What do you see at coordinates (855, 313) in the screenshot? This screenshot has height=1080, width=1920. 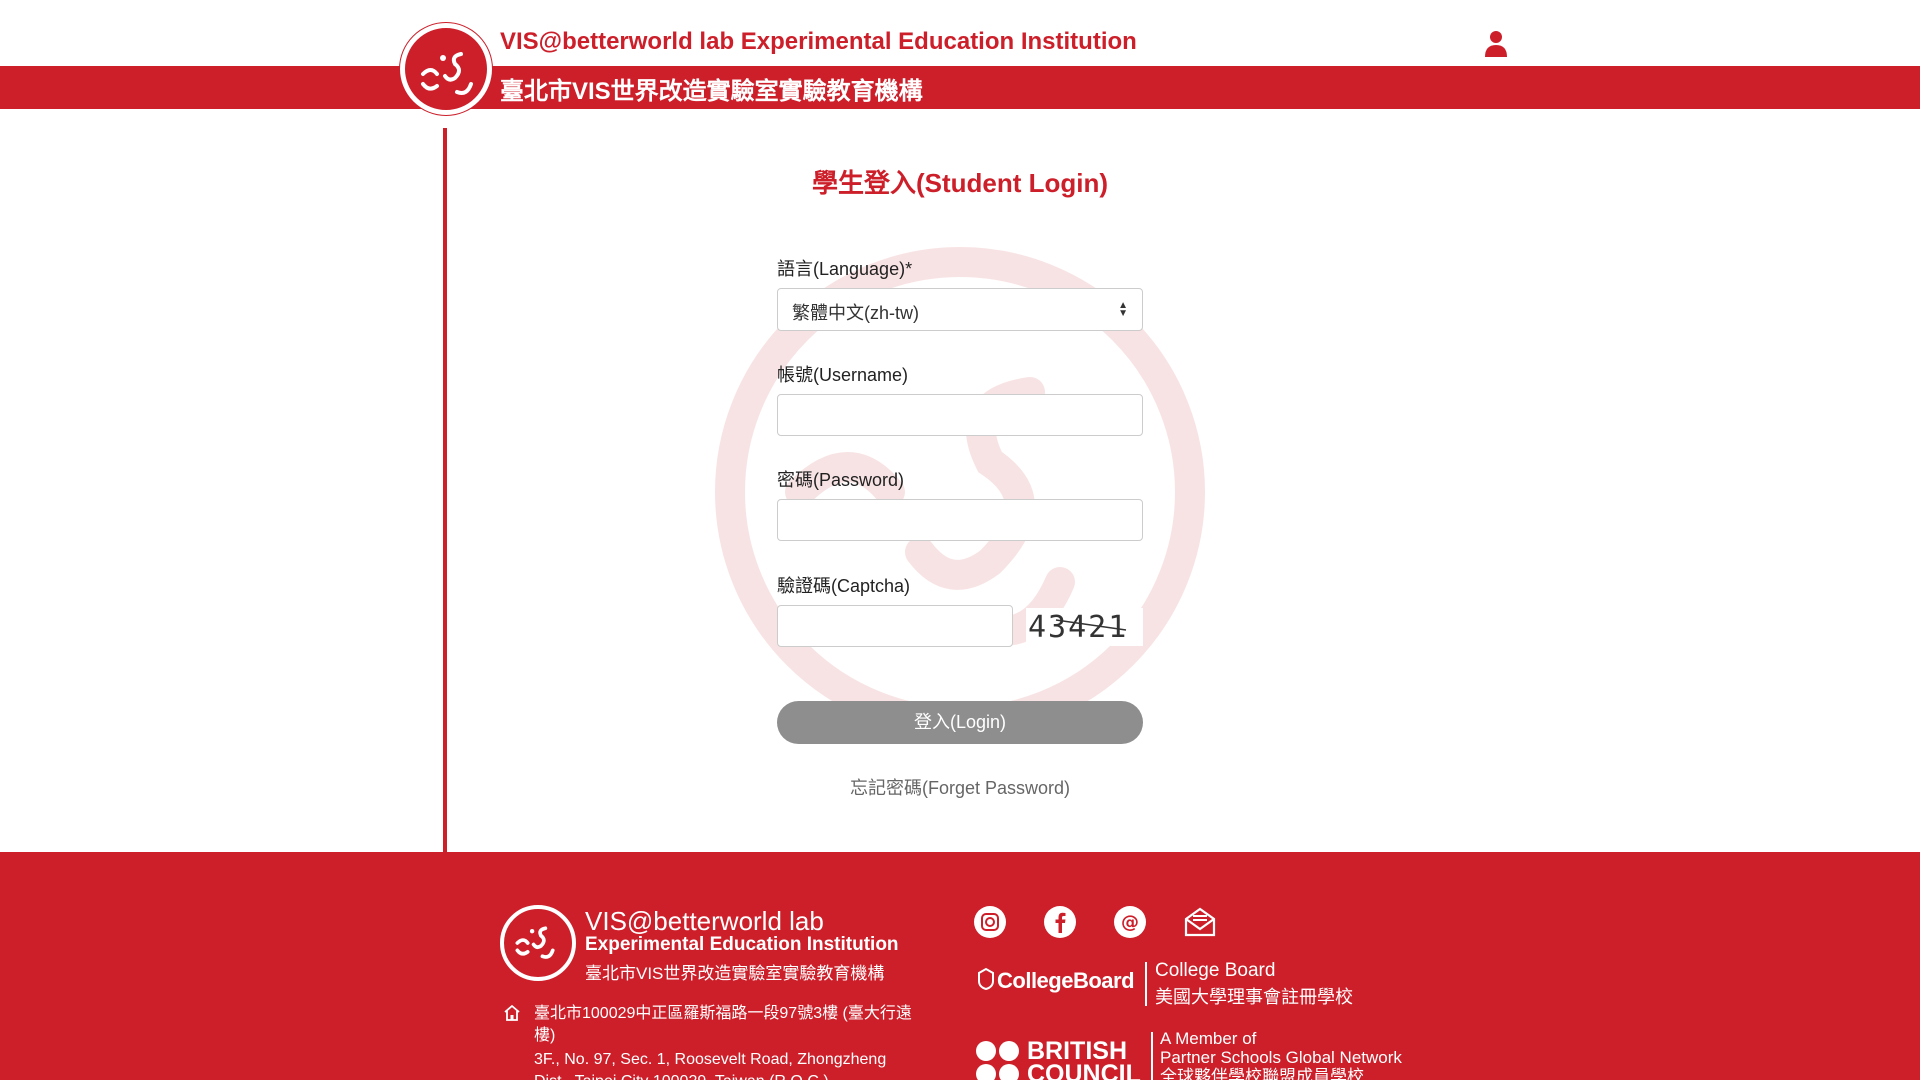 I see `language-selected-value: 繁體中文(zh-tw)` at bounding box center [855, 313].